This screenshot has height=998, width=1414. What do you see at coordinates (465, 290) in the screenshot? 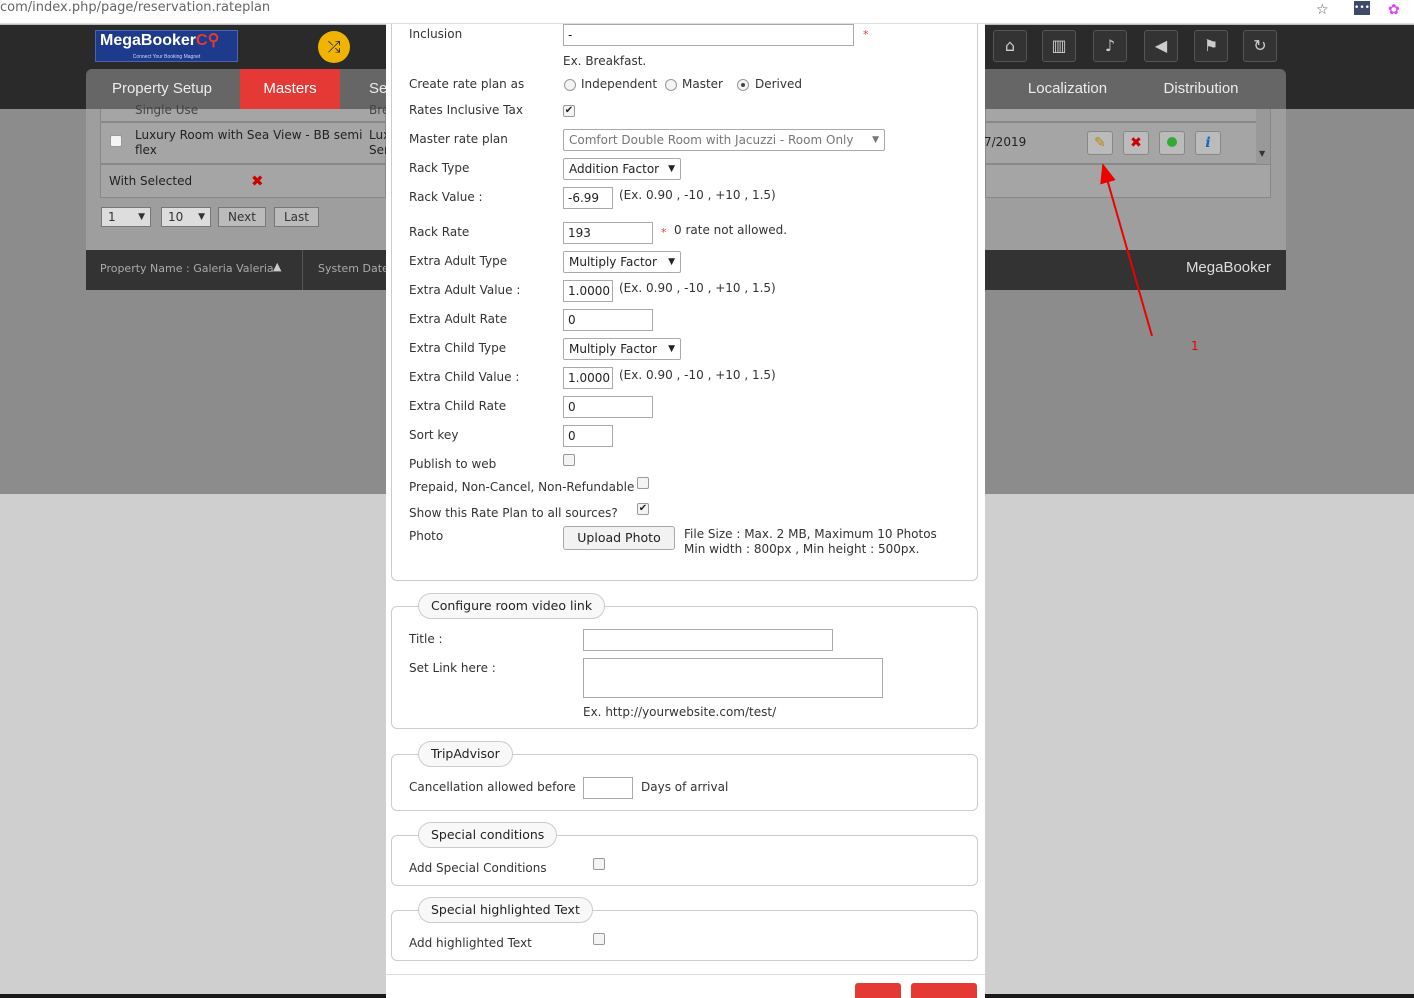
I see `extra-adult-value-label: Extra Adult Value :` at bounding box center [465, 290].